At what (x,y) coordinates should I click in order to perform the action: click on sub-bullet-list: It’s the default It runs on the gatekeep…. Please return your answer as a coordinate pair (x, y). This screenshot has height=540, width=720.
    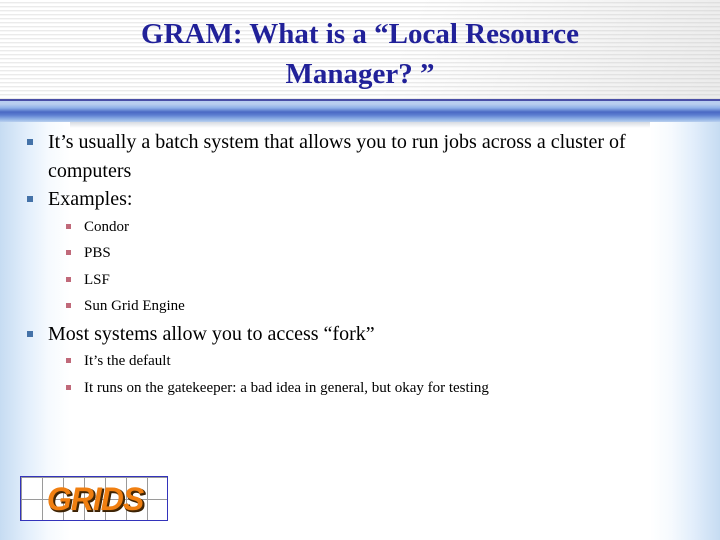
    Looking at the image, I should click on (360, 374).